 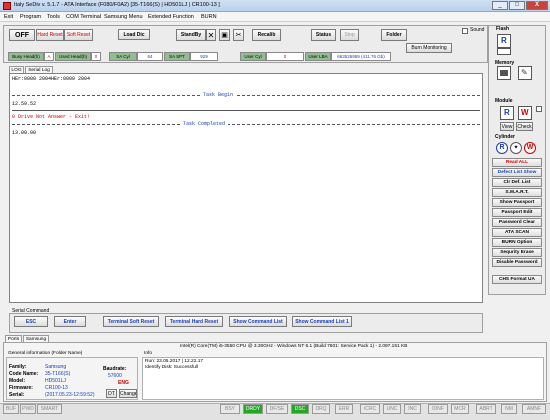 I want to click on menu-program: Program, so click(x=30, y=17).